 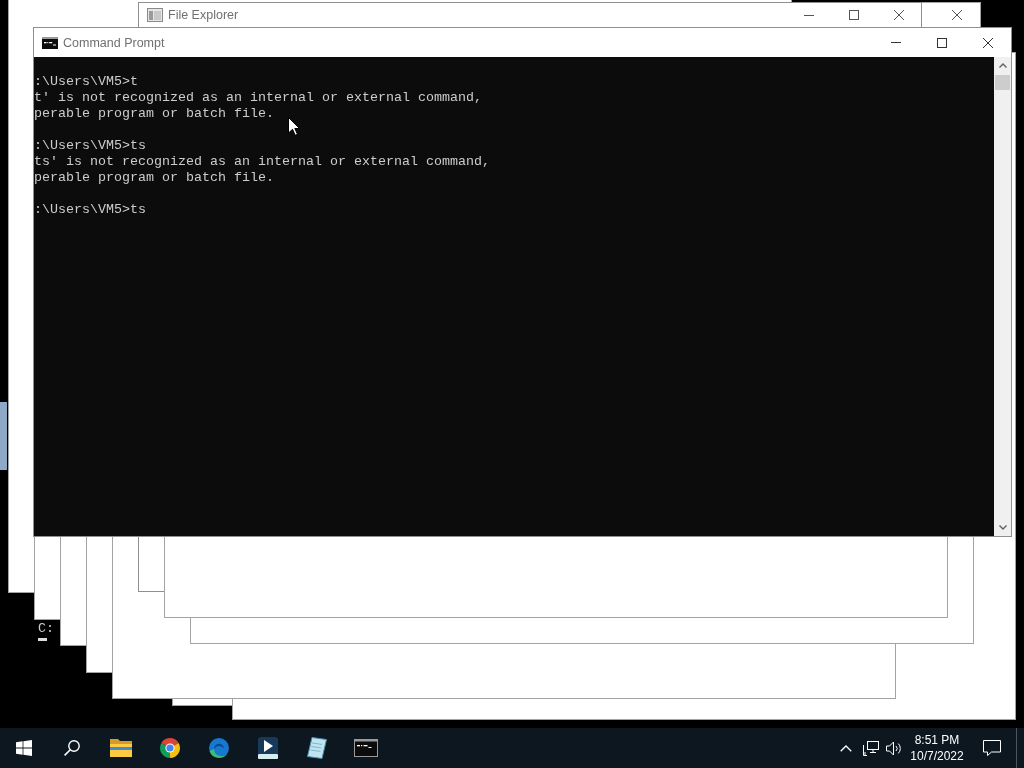 What do you see at coordinates (86, 82) in the screenshot?
I see `console-line: :\Users\VM5>t` at bounding box center [86, 82].